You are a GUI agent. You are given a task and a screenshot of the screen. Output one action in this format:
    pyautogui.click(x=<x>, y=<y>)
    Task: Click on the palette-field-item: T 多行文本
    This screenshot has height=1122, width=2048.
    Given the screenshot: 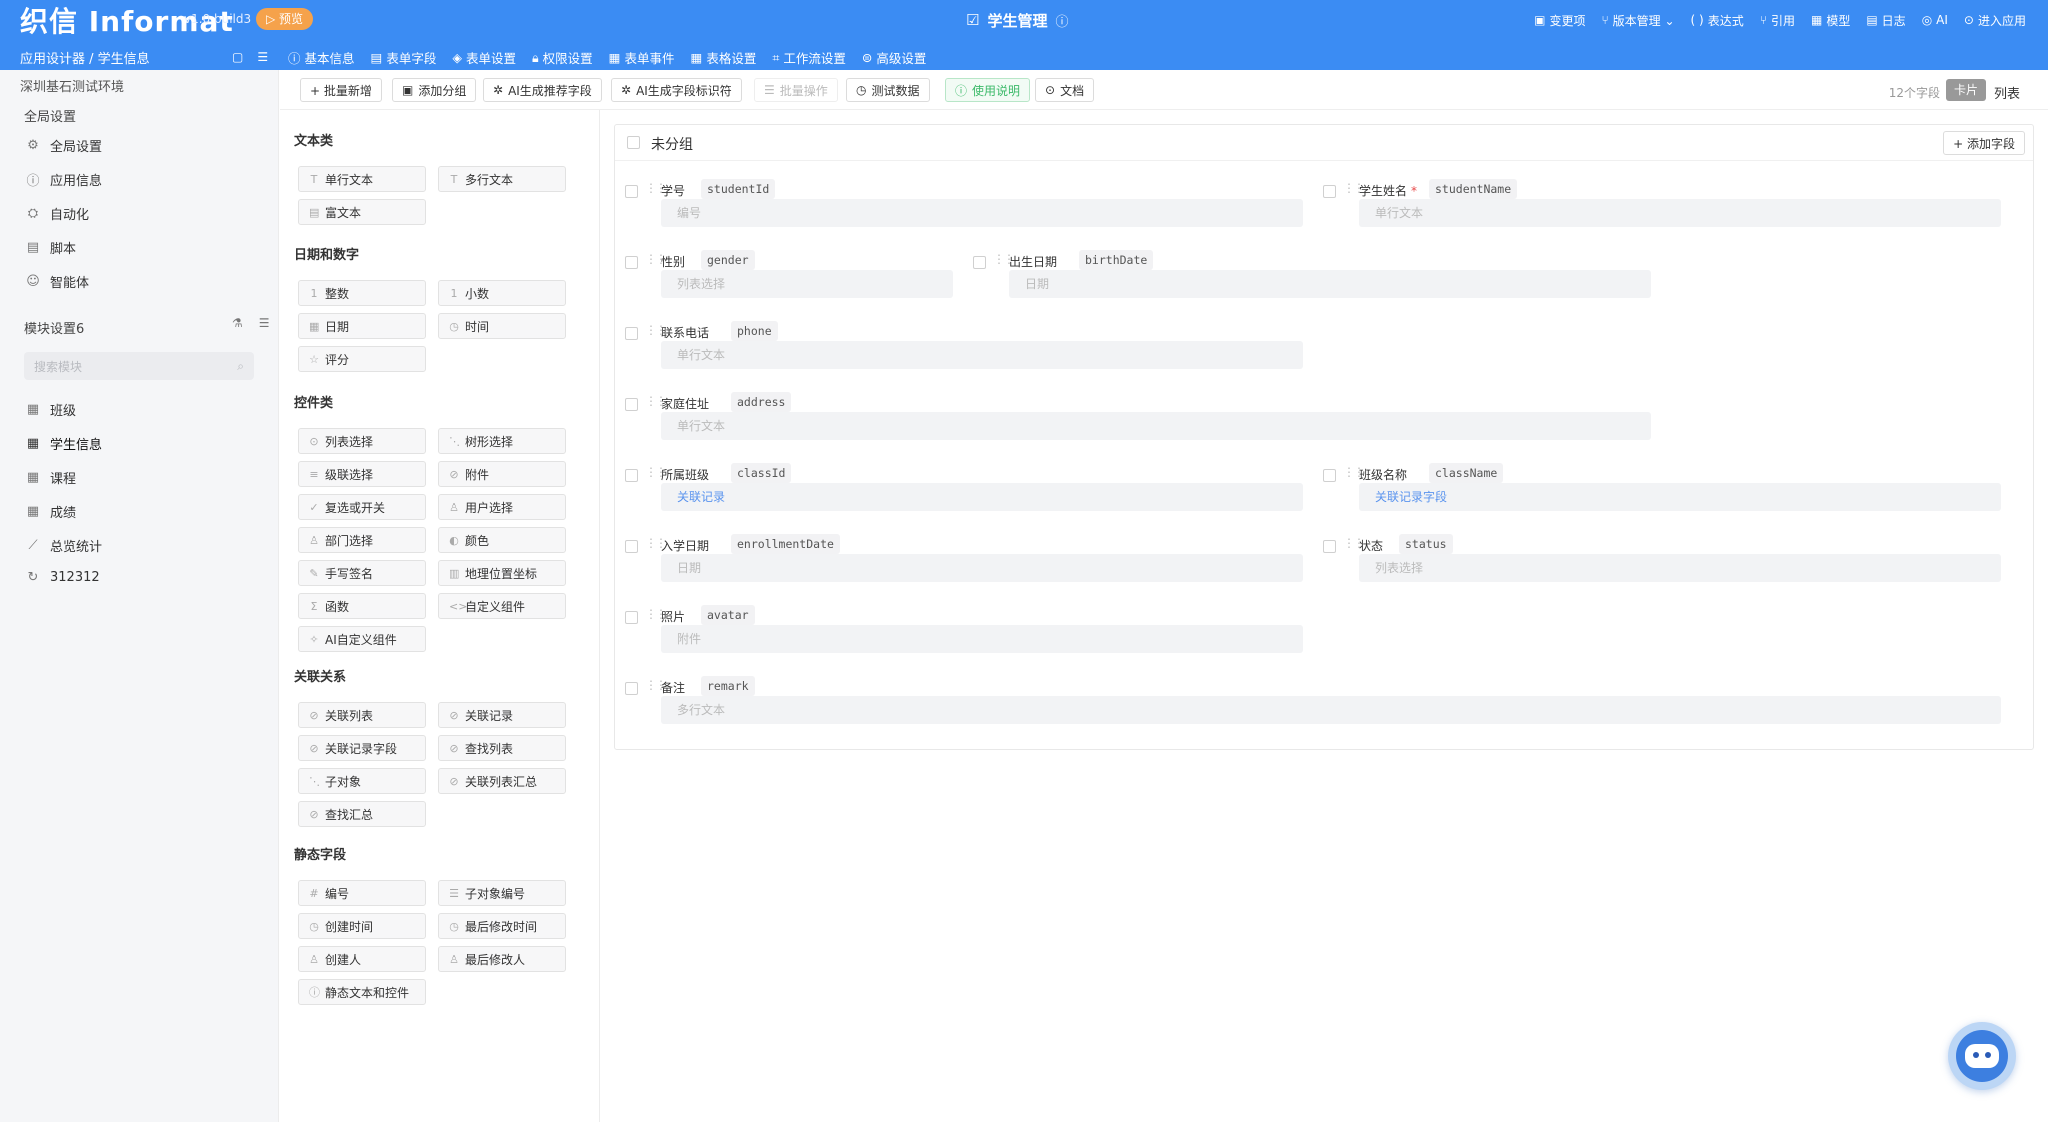 What is the action you would take?
    pyautogui.click(x=502, y=179)
    